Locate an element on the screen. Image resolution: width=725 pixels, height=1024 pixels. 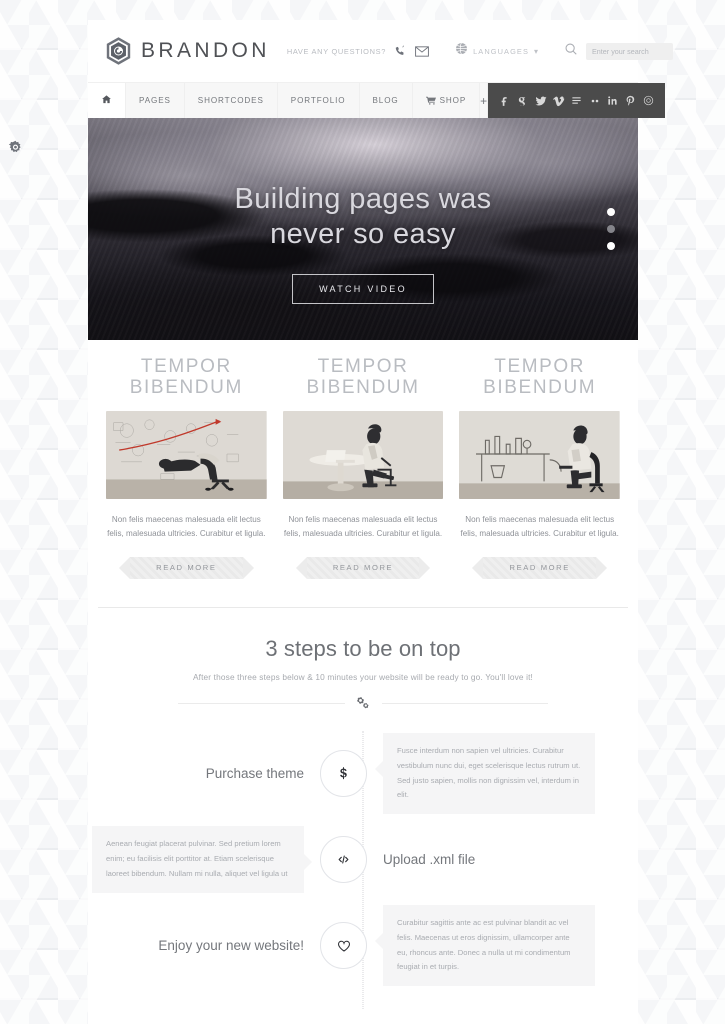
hero-slider-dots is located at coordinates (611, 229).